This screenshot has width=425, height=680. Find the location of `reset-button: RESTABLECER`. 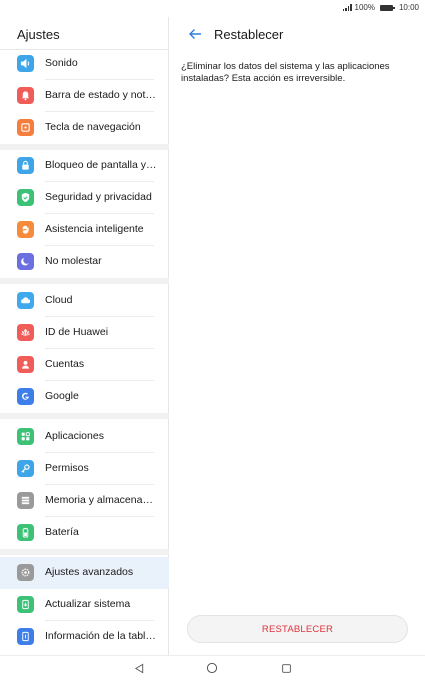

reset-button: RESTABLECER is located at coordinates (297, 629).